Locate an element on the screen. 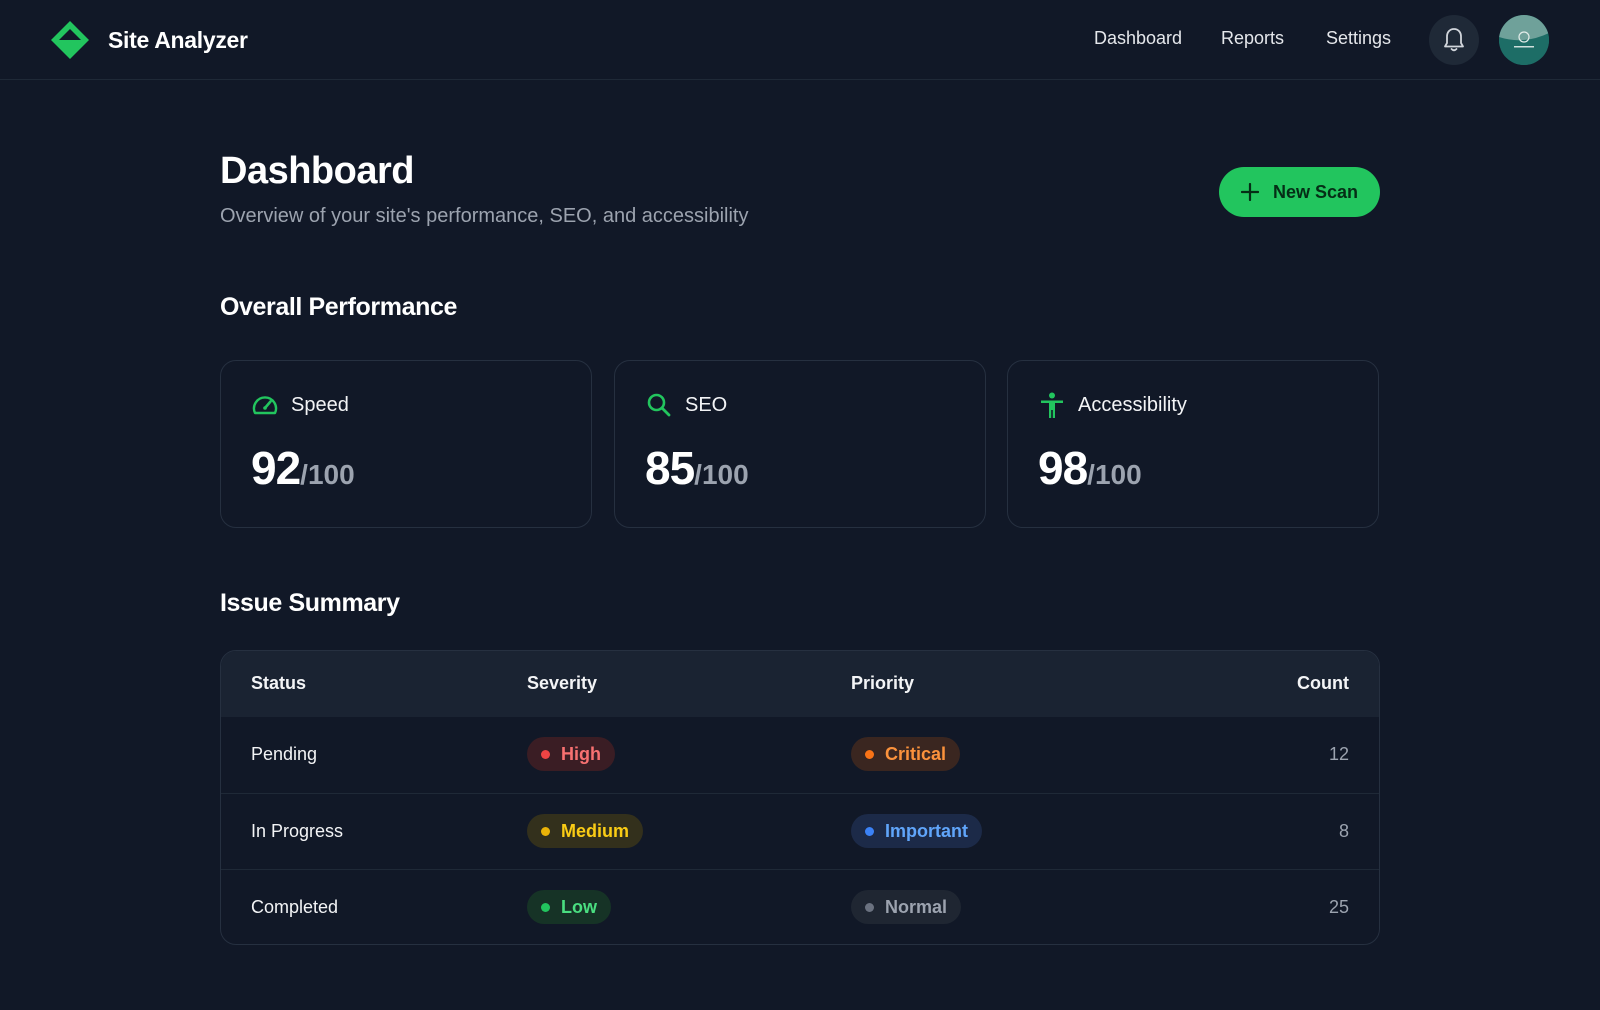 The width and height of the screenshot is (1600, 1010). speedometer-icon is located at coordinates (265, 405).